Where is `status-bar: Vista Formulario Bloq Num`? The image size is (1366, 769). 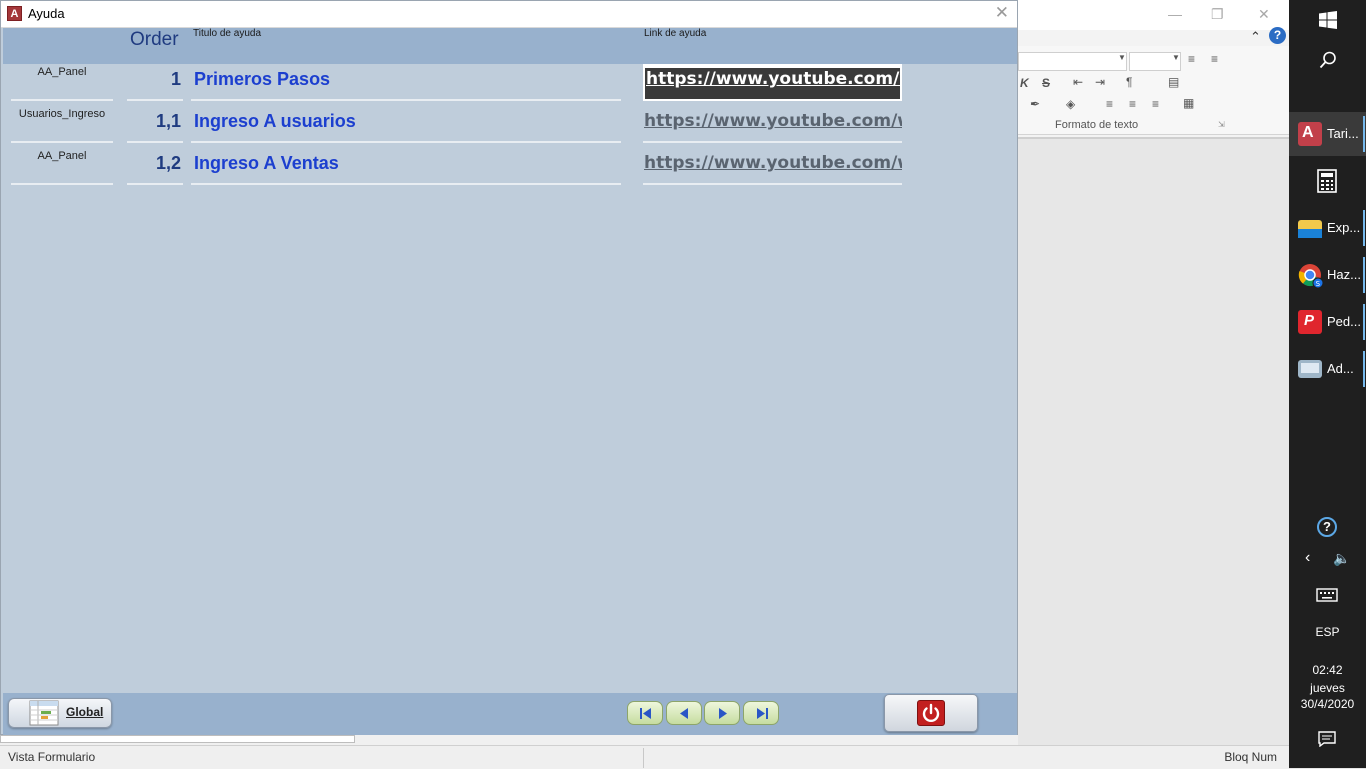 status-bar: Vista Formulario Bloq Num is located at coordinates (644, 757).